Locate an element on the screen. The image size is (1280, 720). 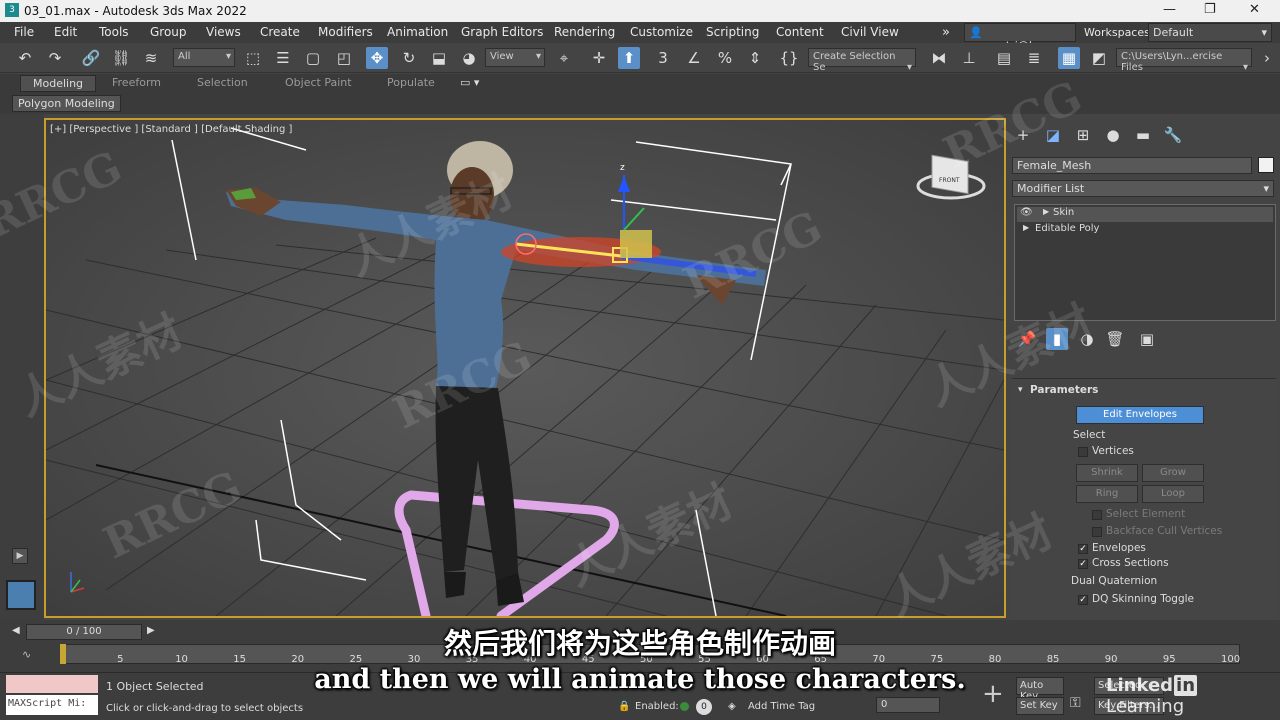
set-key-button: Set Key is located at coordinates (1040, 706).